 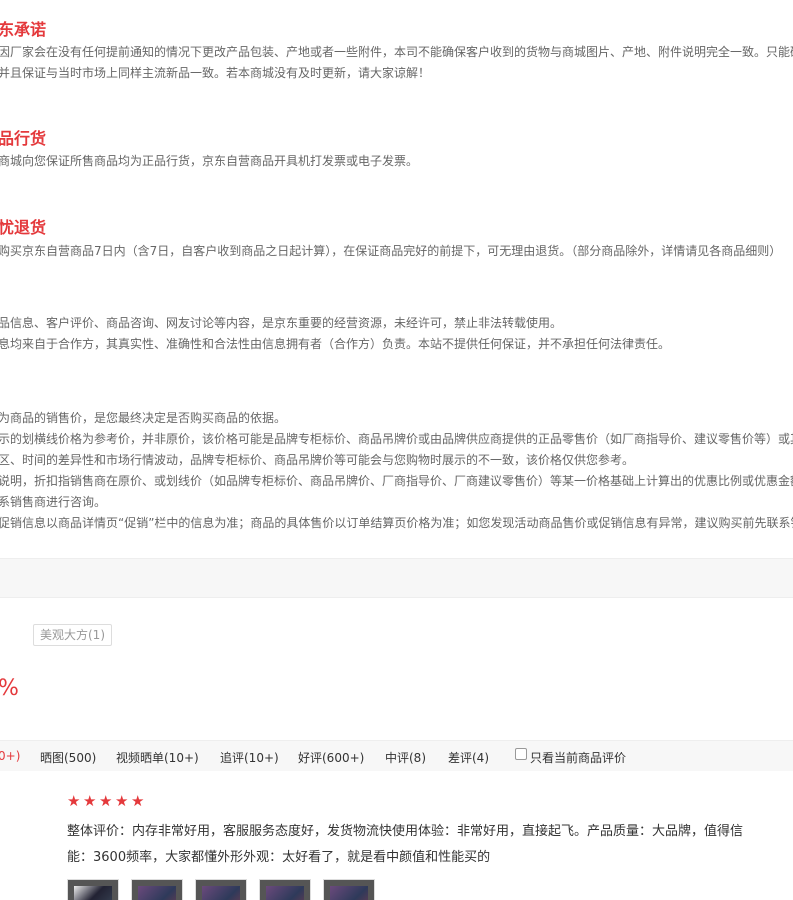 I want to click on filter-tab-negative: 差评(4), so click(x=468, y=757).